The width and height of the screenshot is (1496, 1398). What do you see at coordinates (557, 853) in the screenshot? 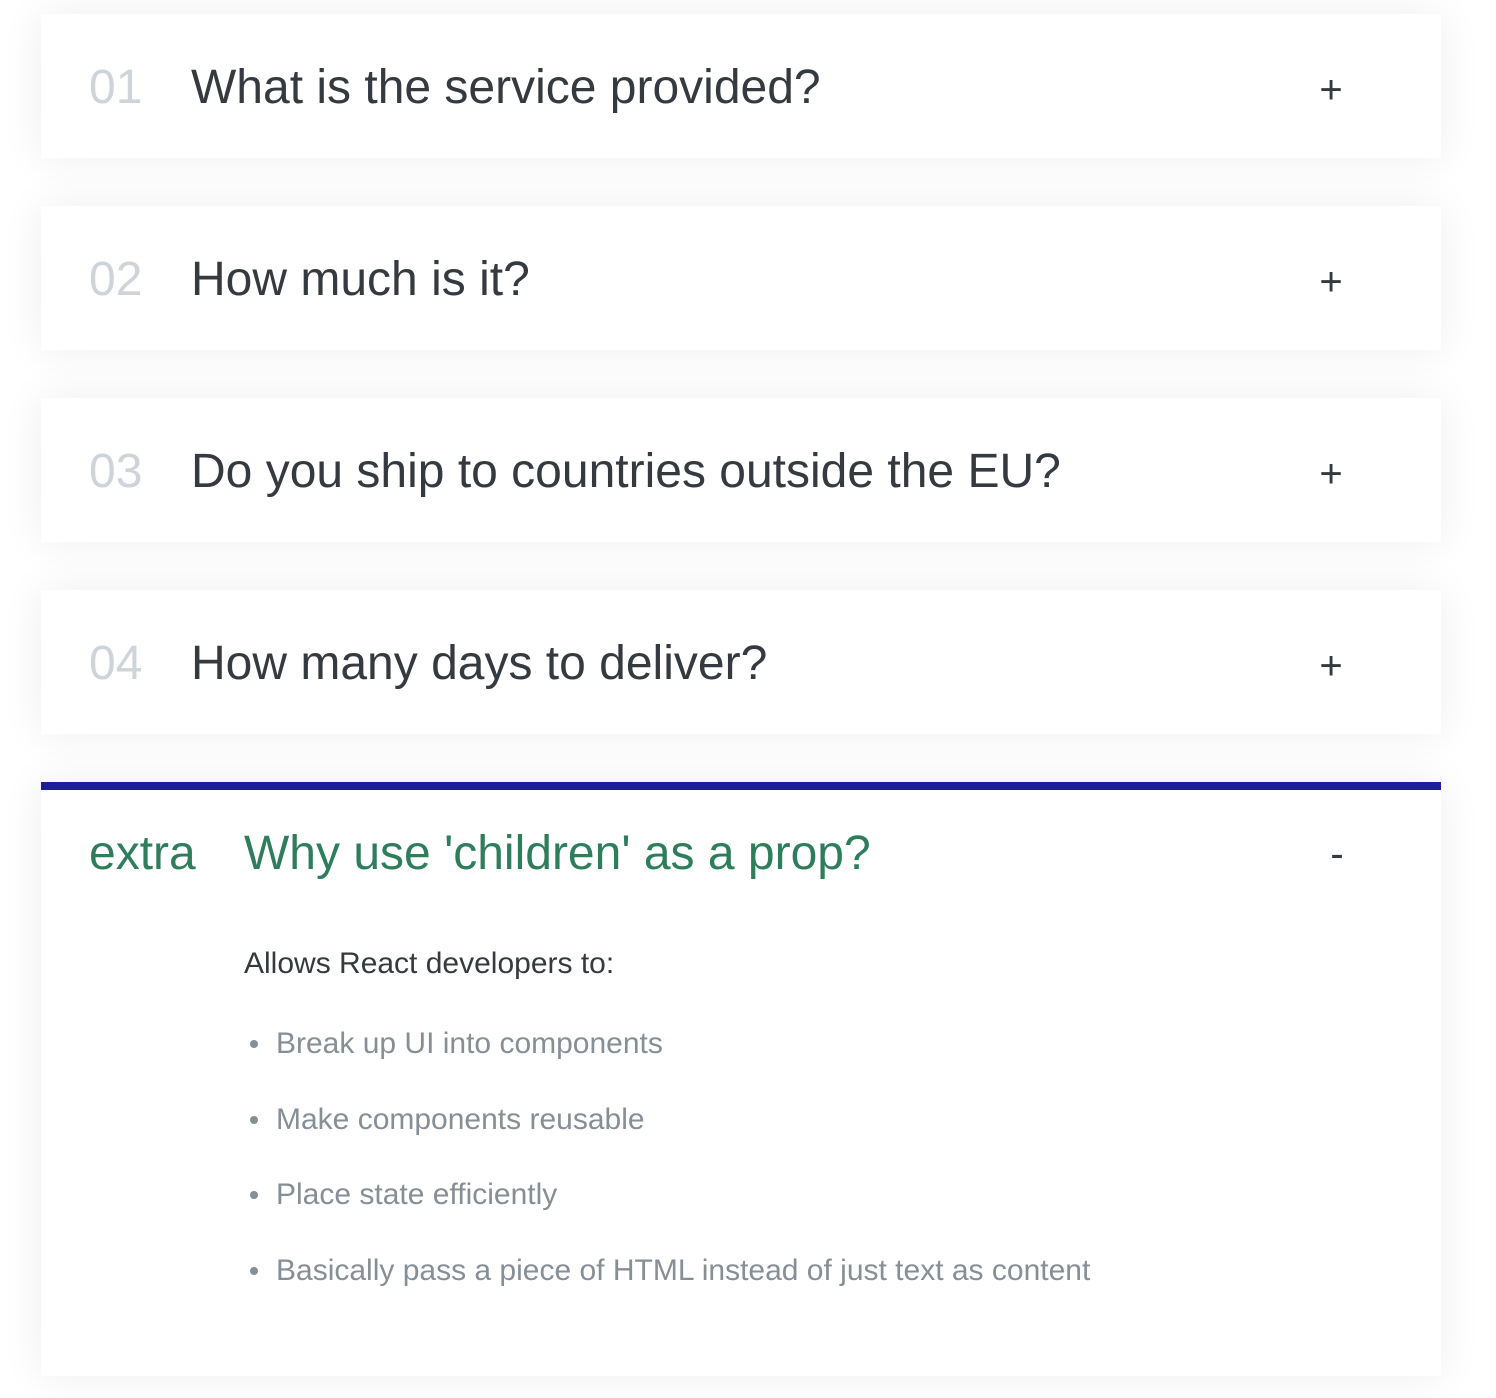
I see `item-title: Why use 'children' as a prop?` at bounding box center [557, 853].